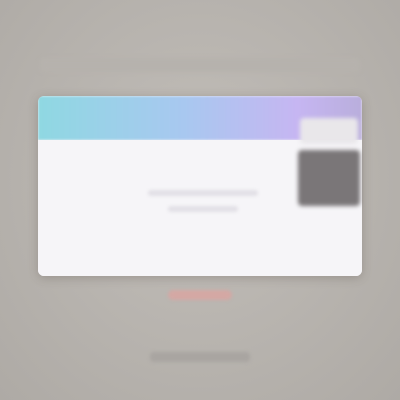  Describe the element at coordinates (329, 178) in the screenshot. I see `side-thumbnail` at that location.